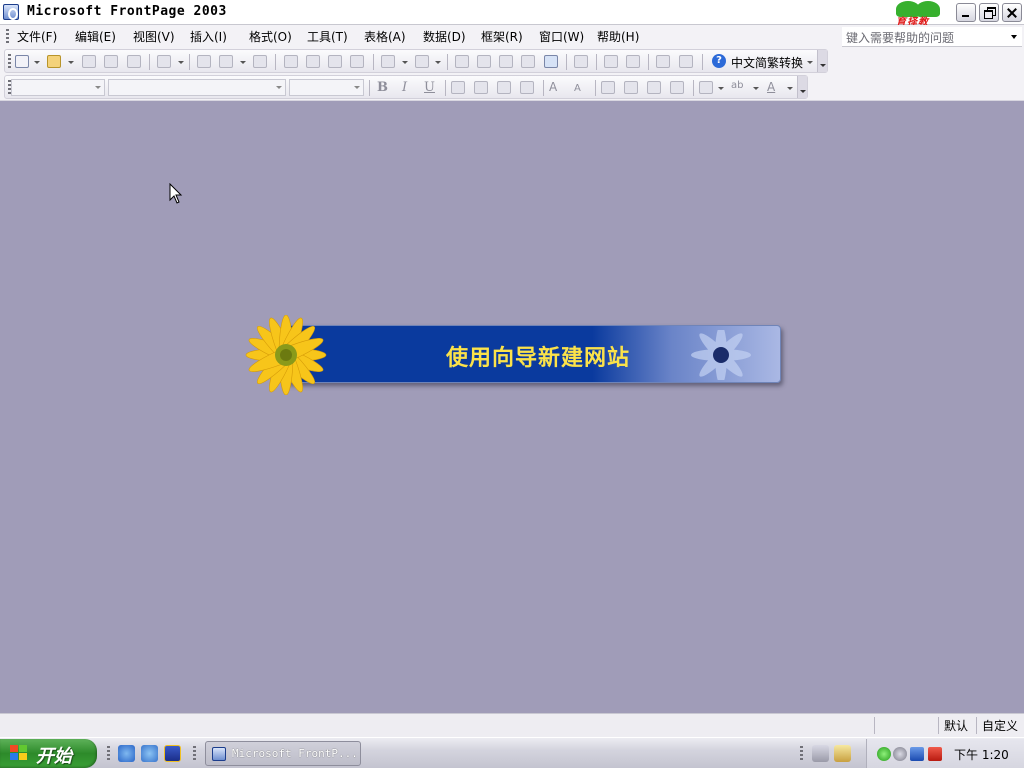 The height and width of the screenshot is (768, 1024). I want to click on increase-font-size-icon: A, so click(553, 87).